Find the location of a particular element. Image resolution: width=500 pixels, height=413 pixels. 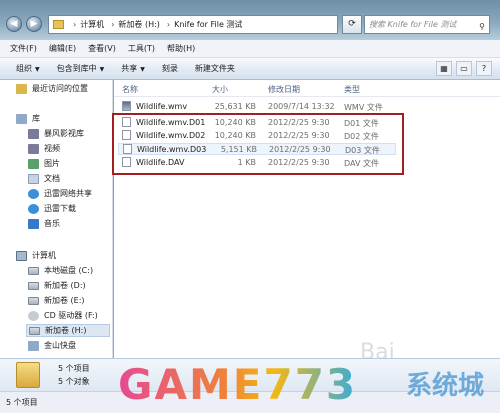

nav-xunlei-download: 迅雷下载 is located at coordinates (52, 208).